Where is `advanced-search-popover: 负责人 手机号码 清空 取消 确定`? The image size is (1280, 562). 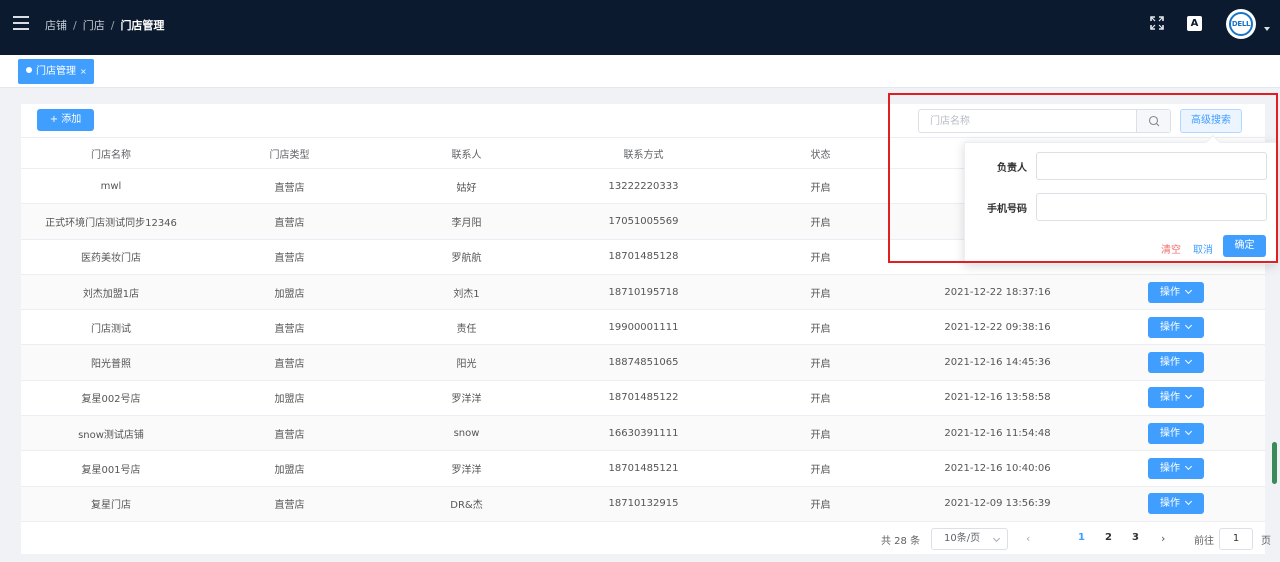
advanced-search-popover: 负责人 手机号码 清空 取消 确定 is located at coordinates (1120, 199).